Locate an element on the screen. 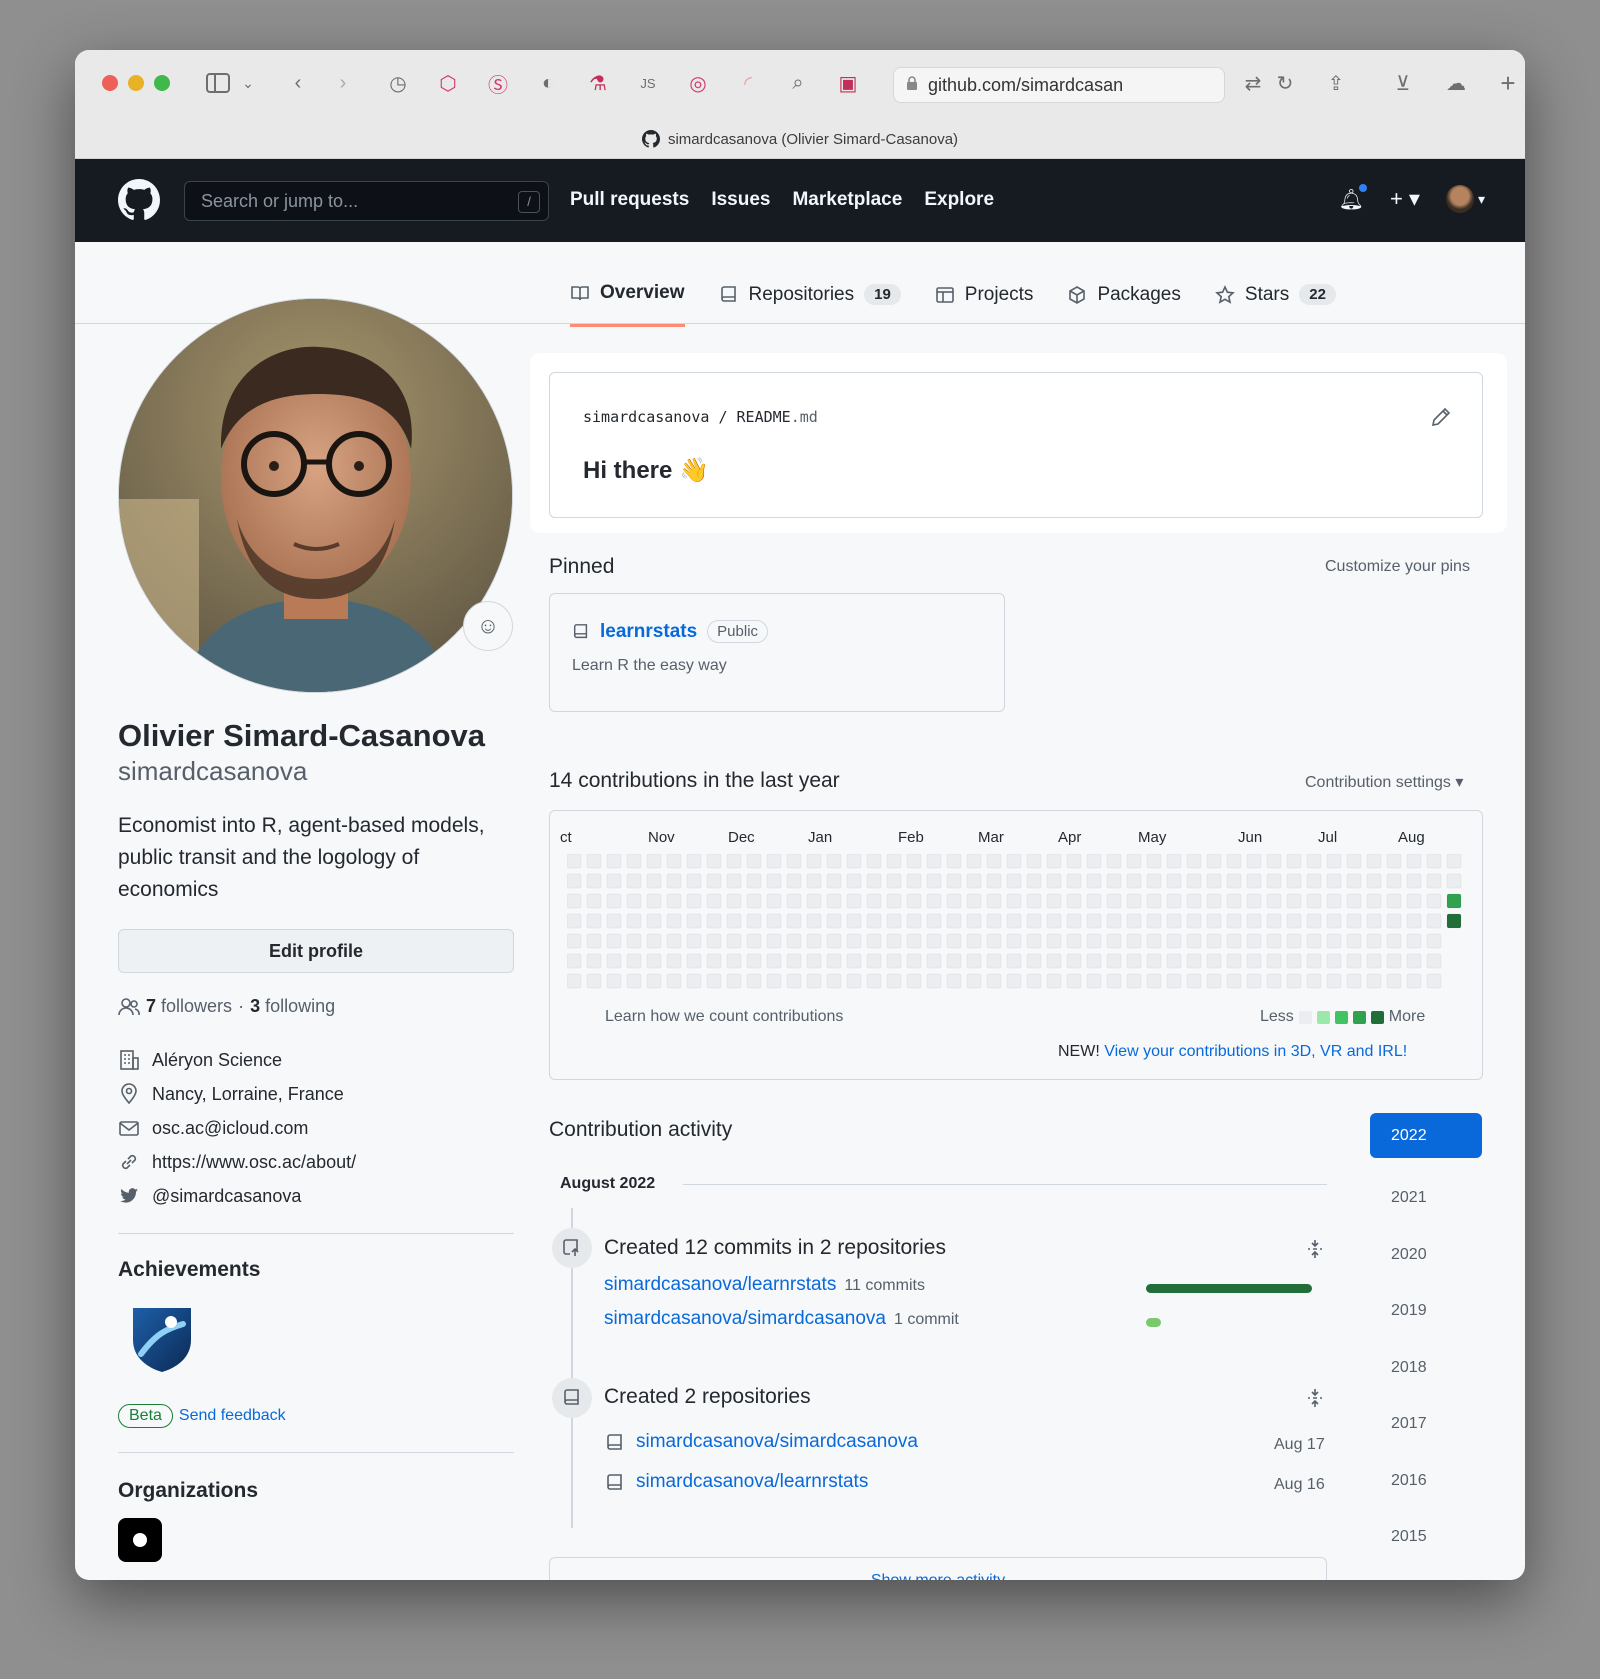 Image resolution: width=1600 pixels, height=1679 pixels. commit-repo-link: simardcasanova/simardcasanova is located at coordinates (745, 1318).